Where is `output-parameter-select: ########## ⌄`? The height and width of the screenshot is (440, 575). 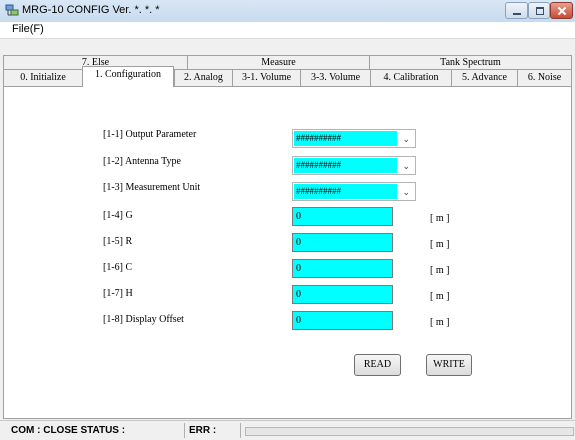 output-parameter-select: ########## ⌄ is located at coordinates (354, 138).